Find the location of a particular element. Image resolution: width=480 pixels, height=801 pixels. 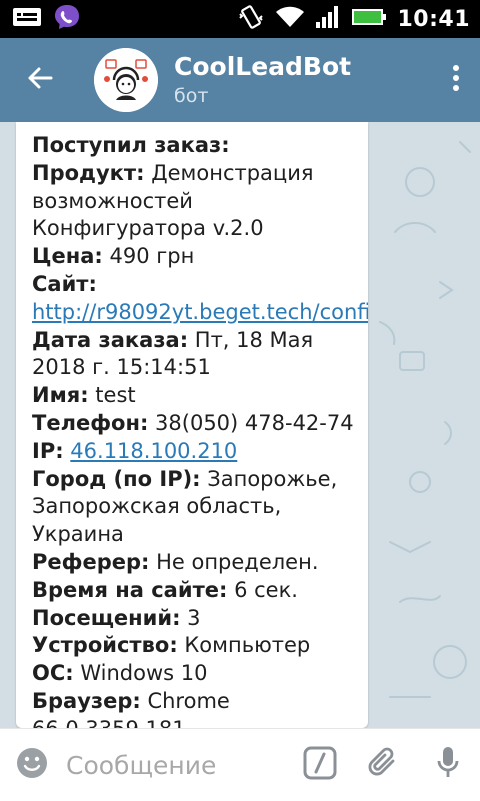

emoji-icon is located at coordinates (32, 765).